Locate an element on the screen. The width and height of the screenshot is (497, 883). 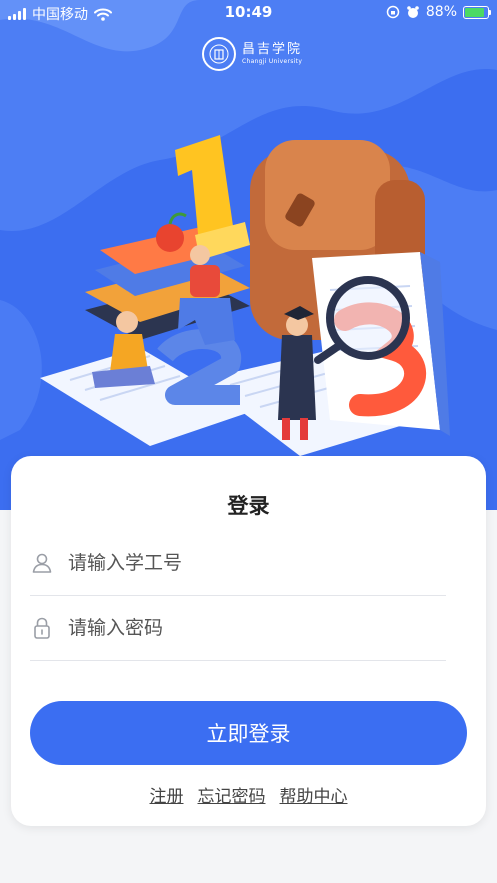
auxiliary-links: 注册 忘记密码 帮助中心 is located at coordinates (248, 794).